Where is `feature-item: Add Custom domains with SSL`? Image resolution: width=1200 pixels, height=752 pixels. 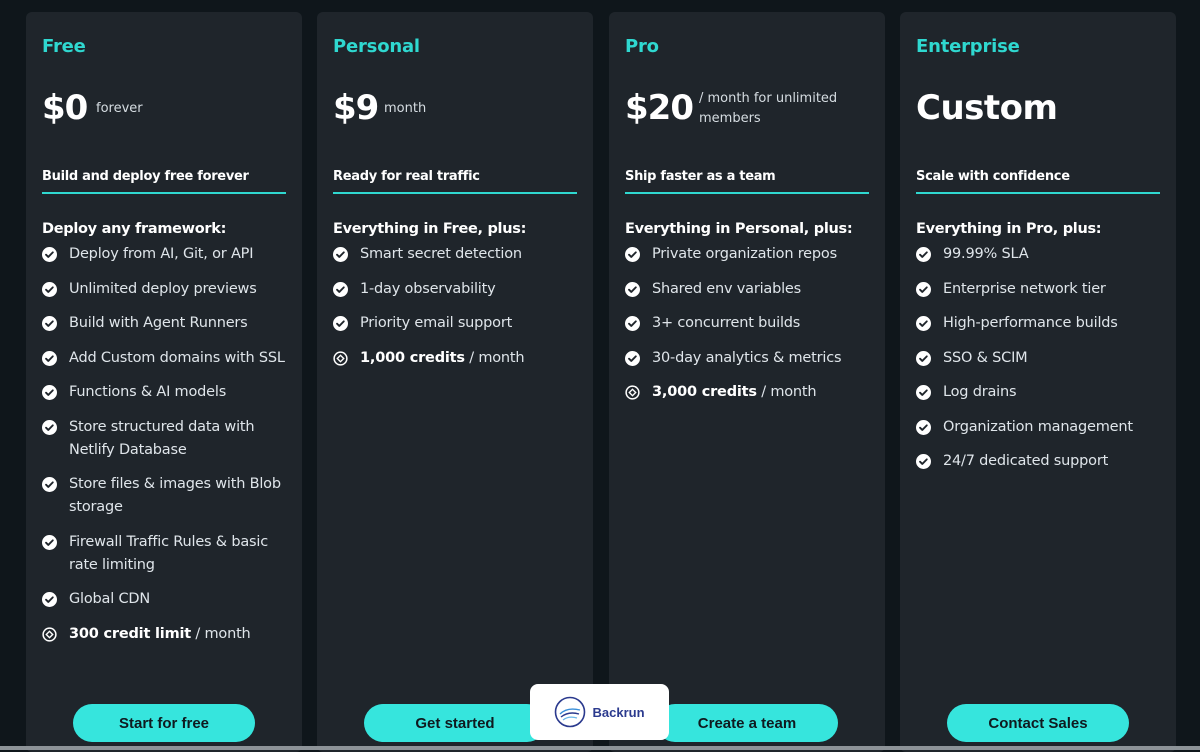 feature-item: Add Custom domains with SSL is located at coordinates (167, 358).